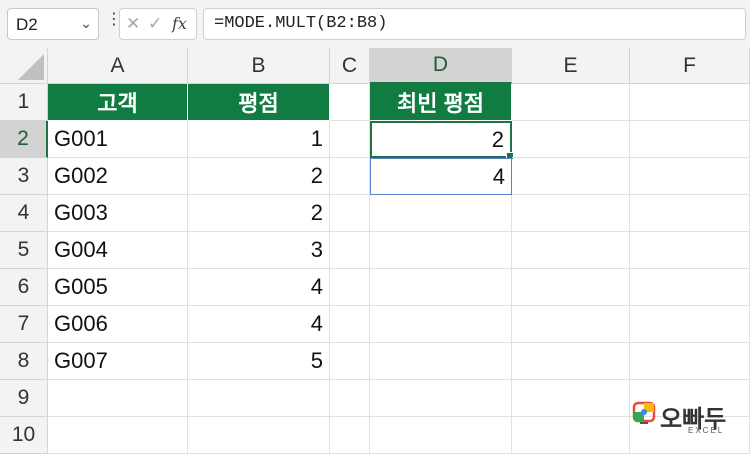 This screenshot has height=455, width=750. I want to click on column-header-a: A, so click(118, 66).